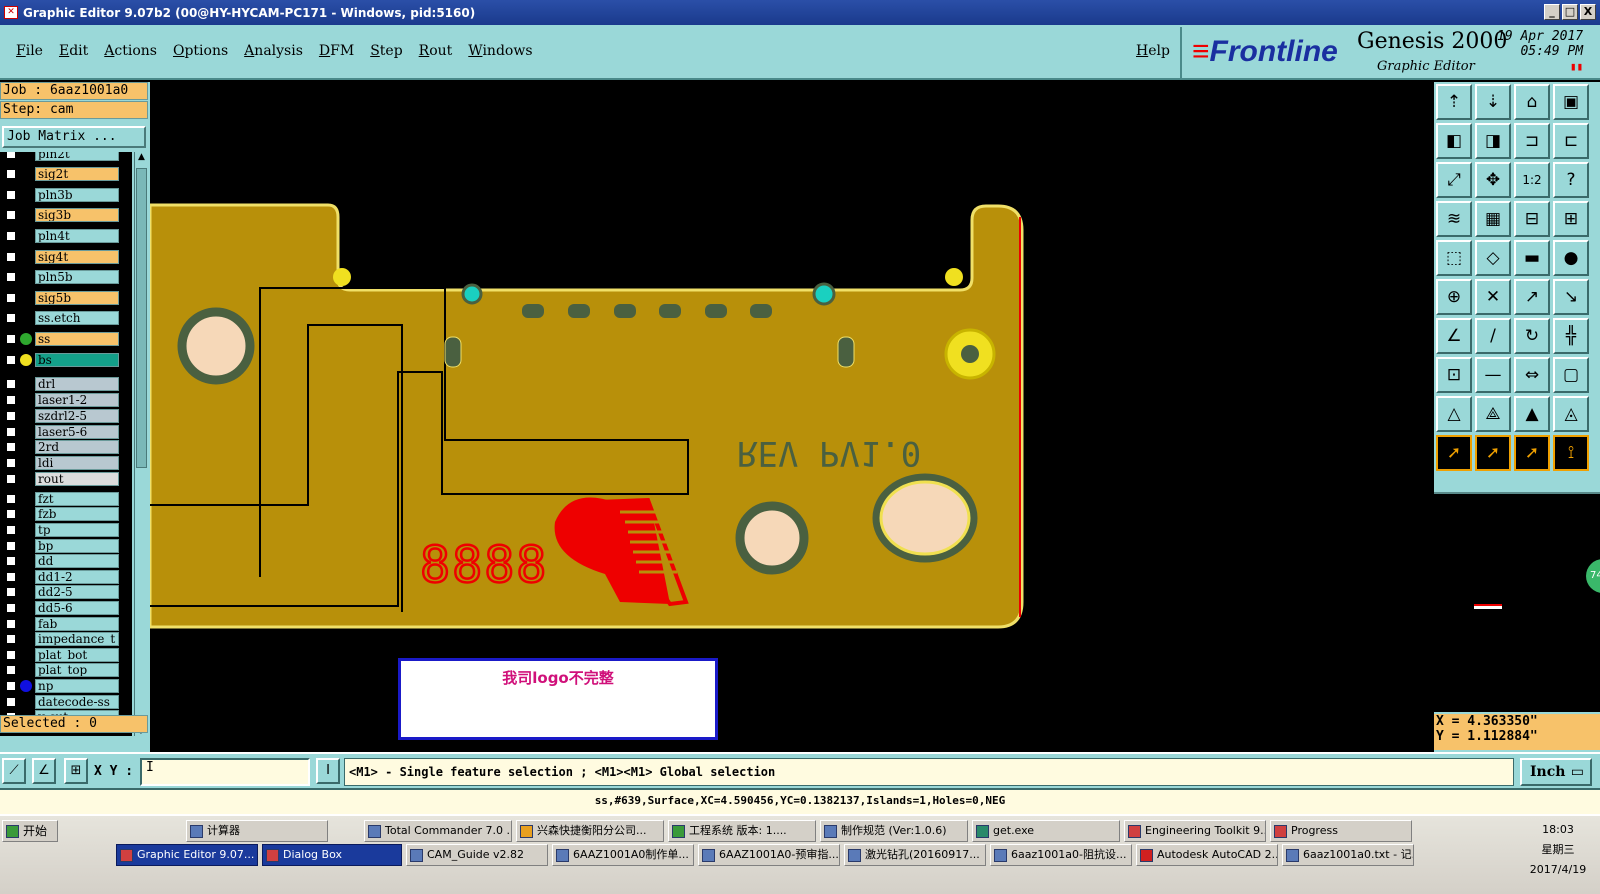 The height and width of the screenshot is (894, 1600). I want to click on pan-left-icon: ◧, so click(1454, 141).